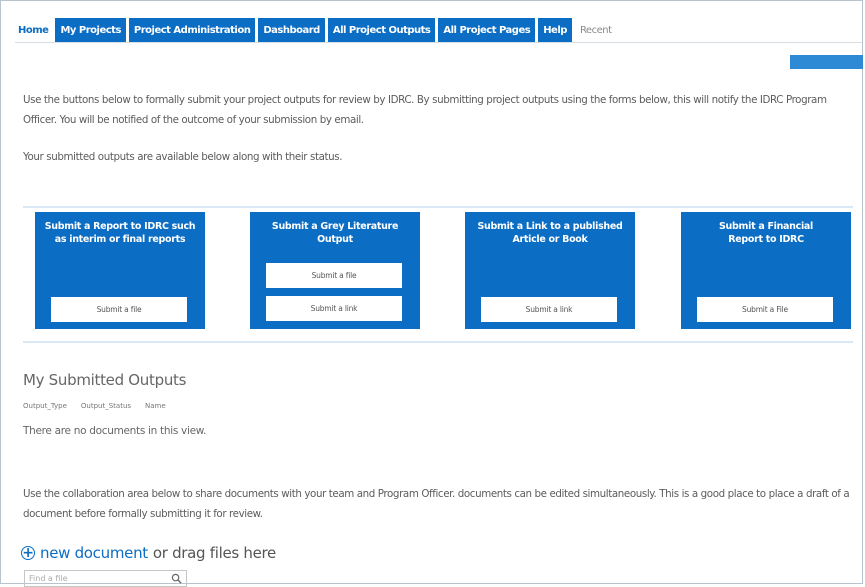  I want to click on submit-grey-file-button: Submit a file, so click(334, 275).